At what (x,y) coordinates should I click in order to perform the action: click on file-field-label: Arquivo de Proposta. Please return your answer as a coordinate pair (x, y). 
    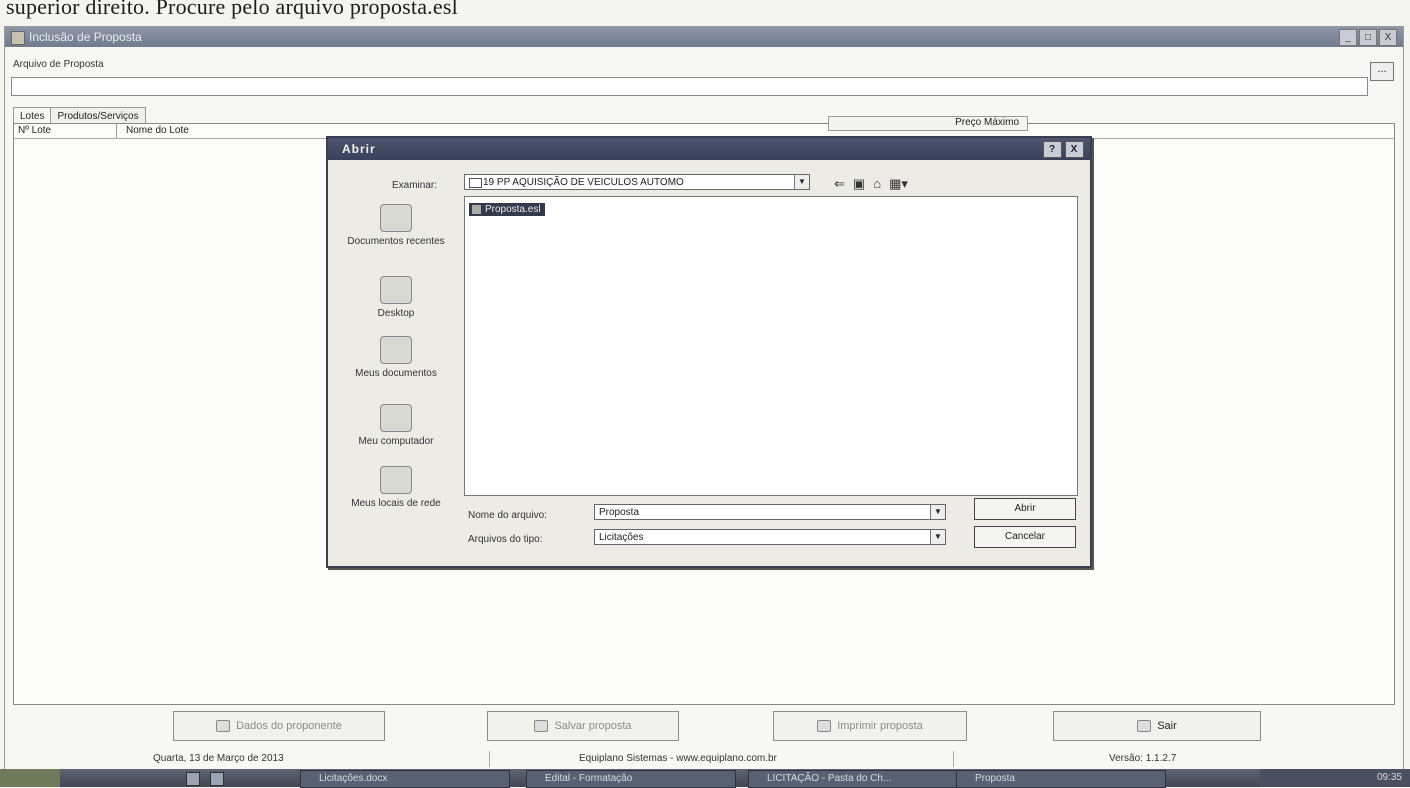
    Looking at the image, I should click on (58, 64).